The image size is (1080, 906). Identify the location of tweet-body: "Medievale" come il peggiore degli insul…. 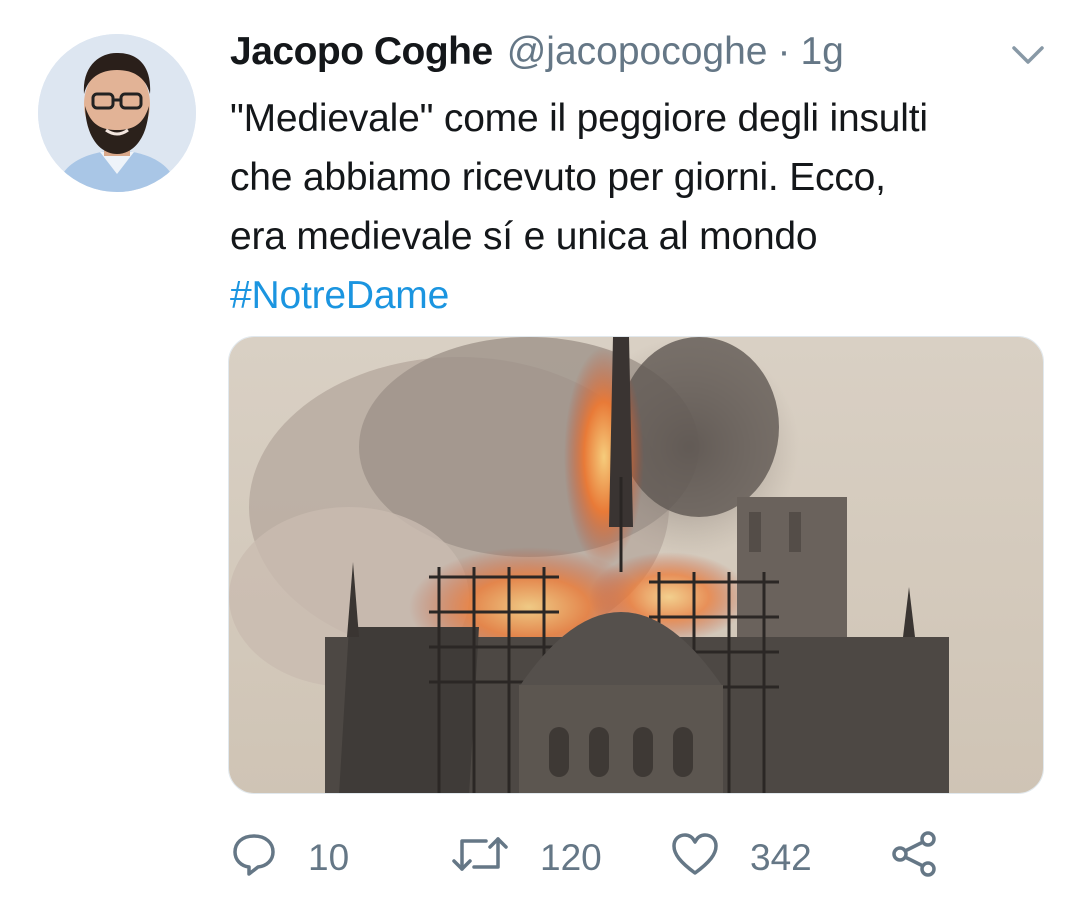
(579, 177).